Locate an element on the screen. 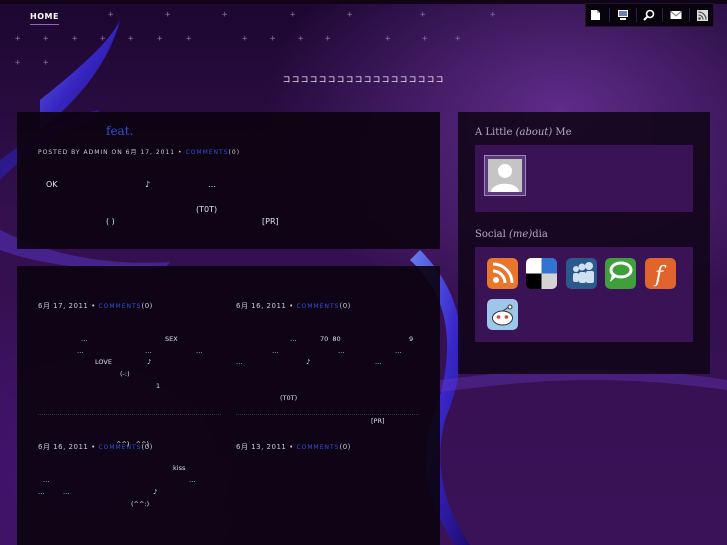 Image resolution: width=727 pixels, height=545 pixels. post-text: 70 80 is located at coordinates (330, 339).